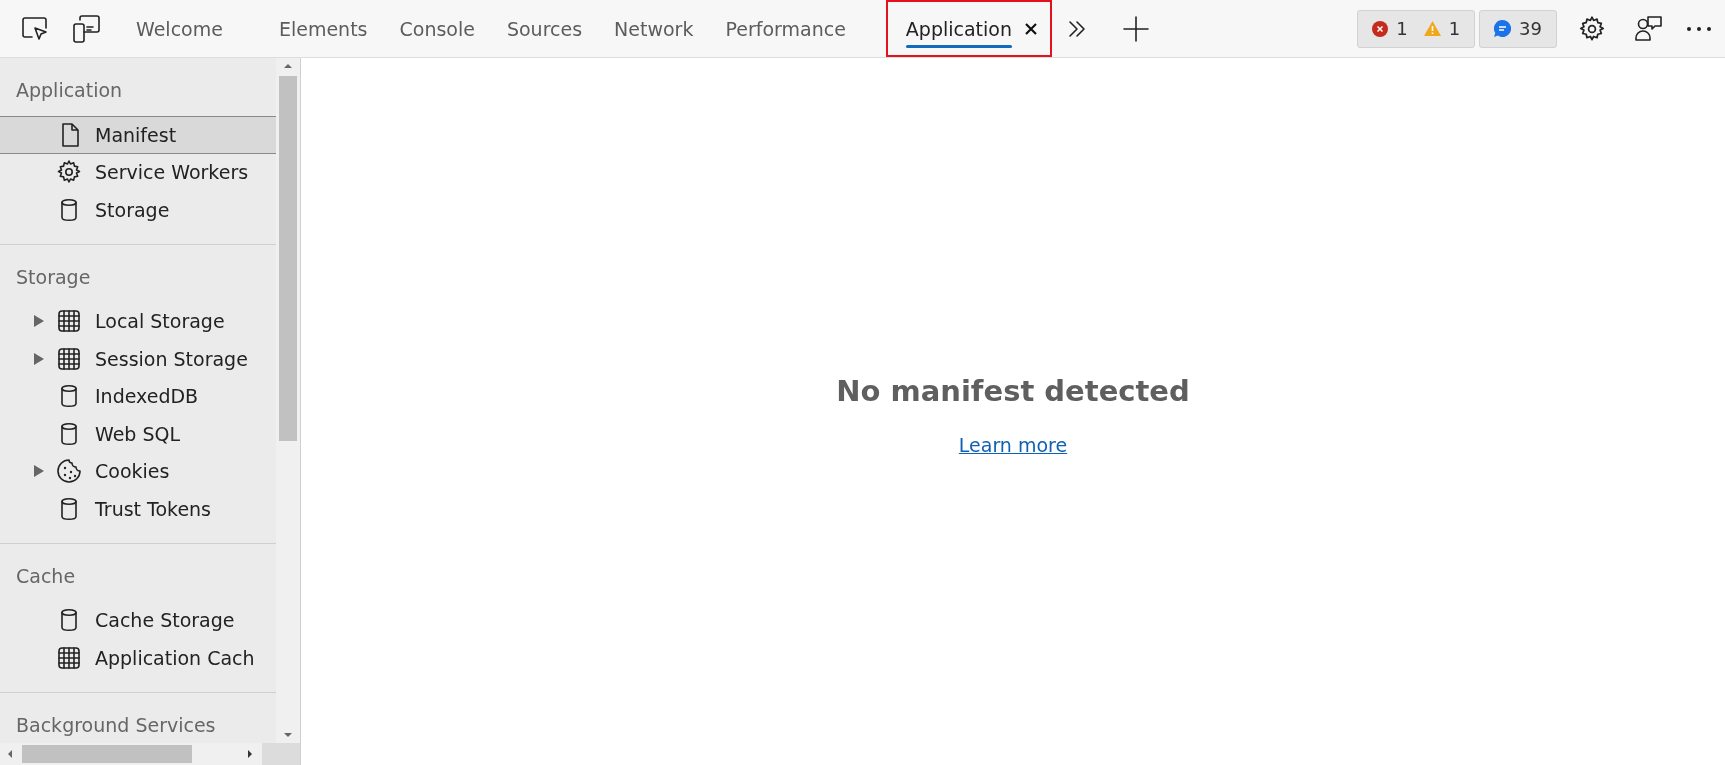  Describe the element at coordinates (1380, 28) in the screenshot. I see `error-icon` at that location.